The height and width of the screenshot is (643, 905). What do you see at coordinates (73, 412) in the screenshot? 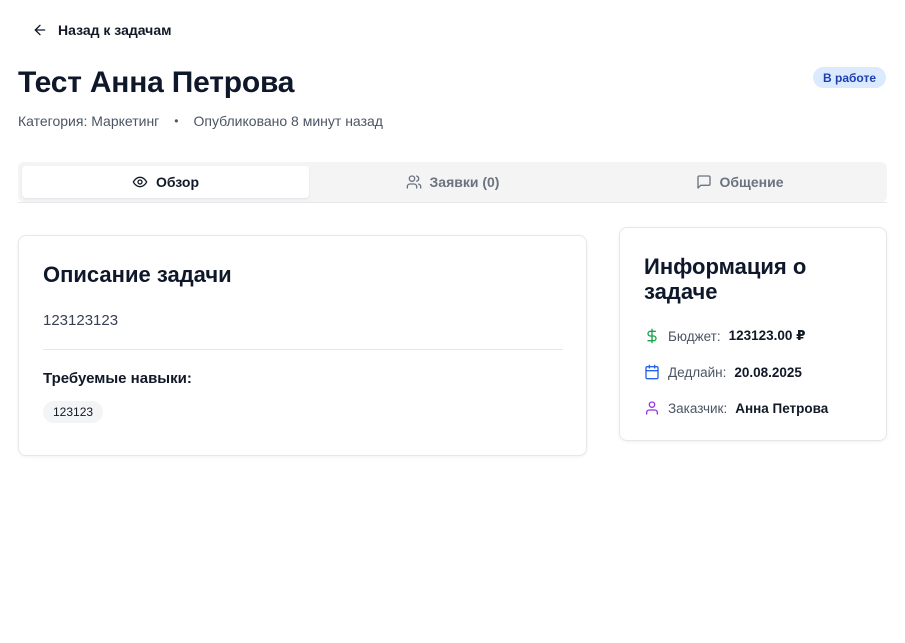
I see `skill-badge: 123123` at bounding box center [73, 412].